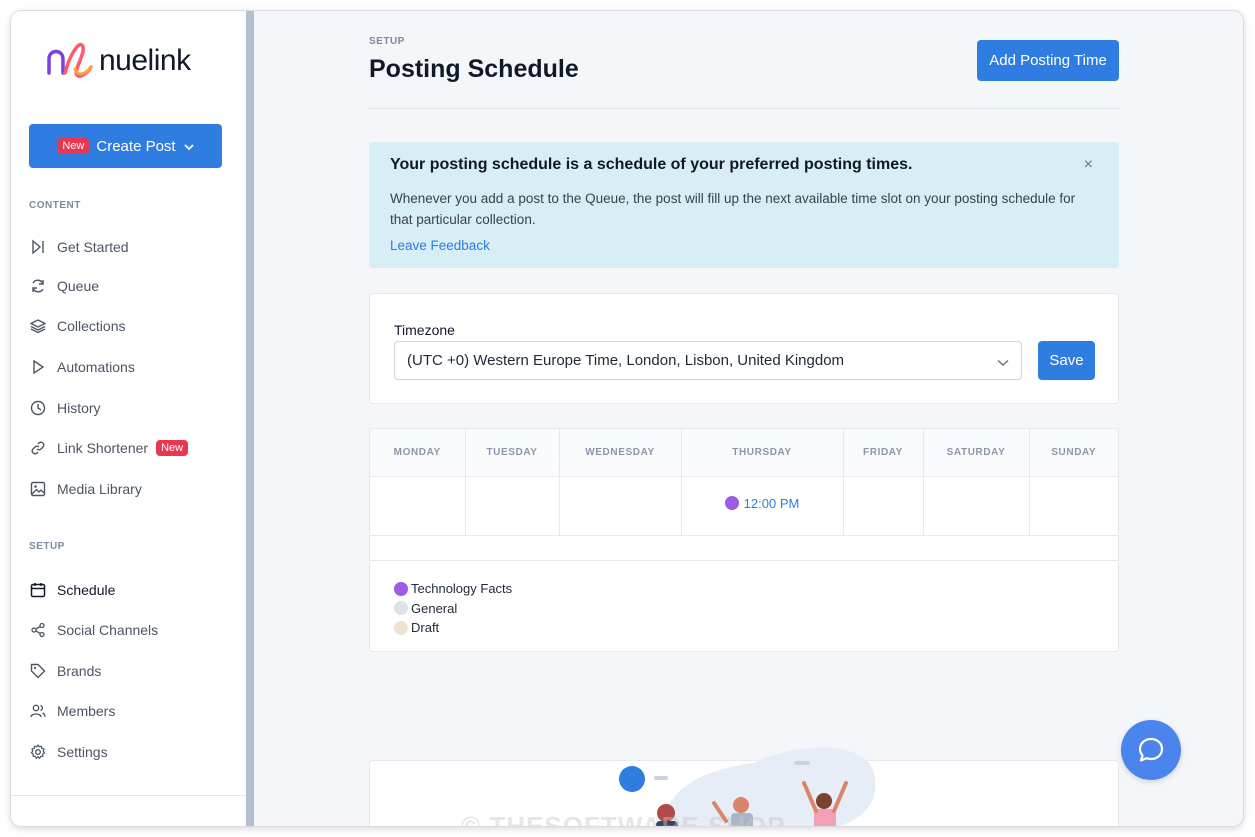  Describe the element at coordinates (250, 418) in the screenshot. I see `sidebar-scrollbar` at that location.